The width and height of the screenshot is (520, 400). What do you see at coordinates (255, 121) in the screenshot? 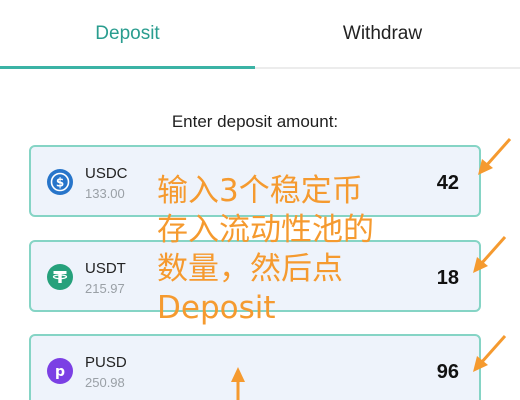
I see `deposit-prompt: Enter deposit amount:` at bounding box center [255, 121].